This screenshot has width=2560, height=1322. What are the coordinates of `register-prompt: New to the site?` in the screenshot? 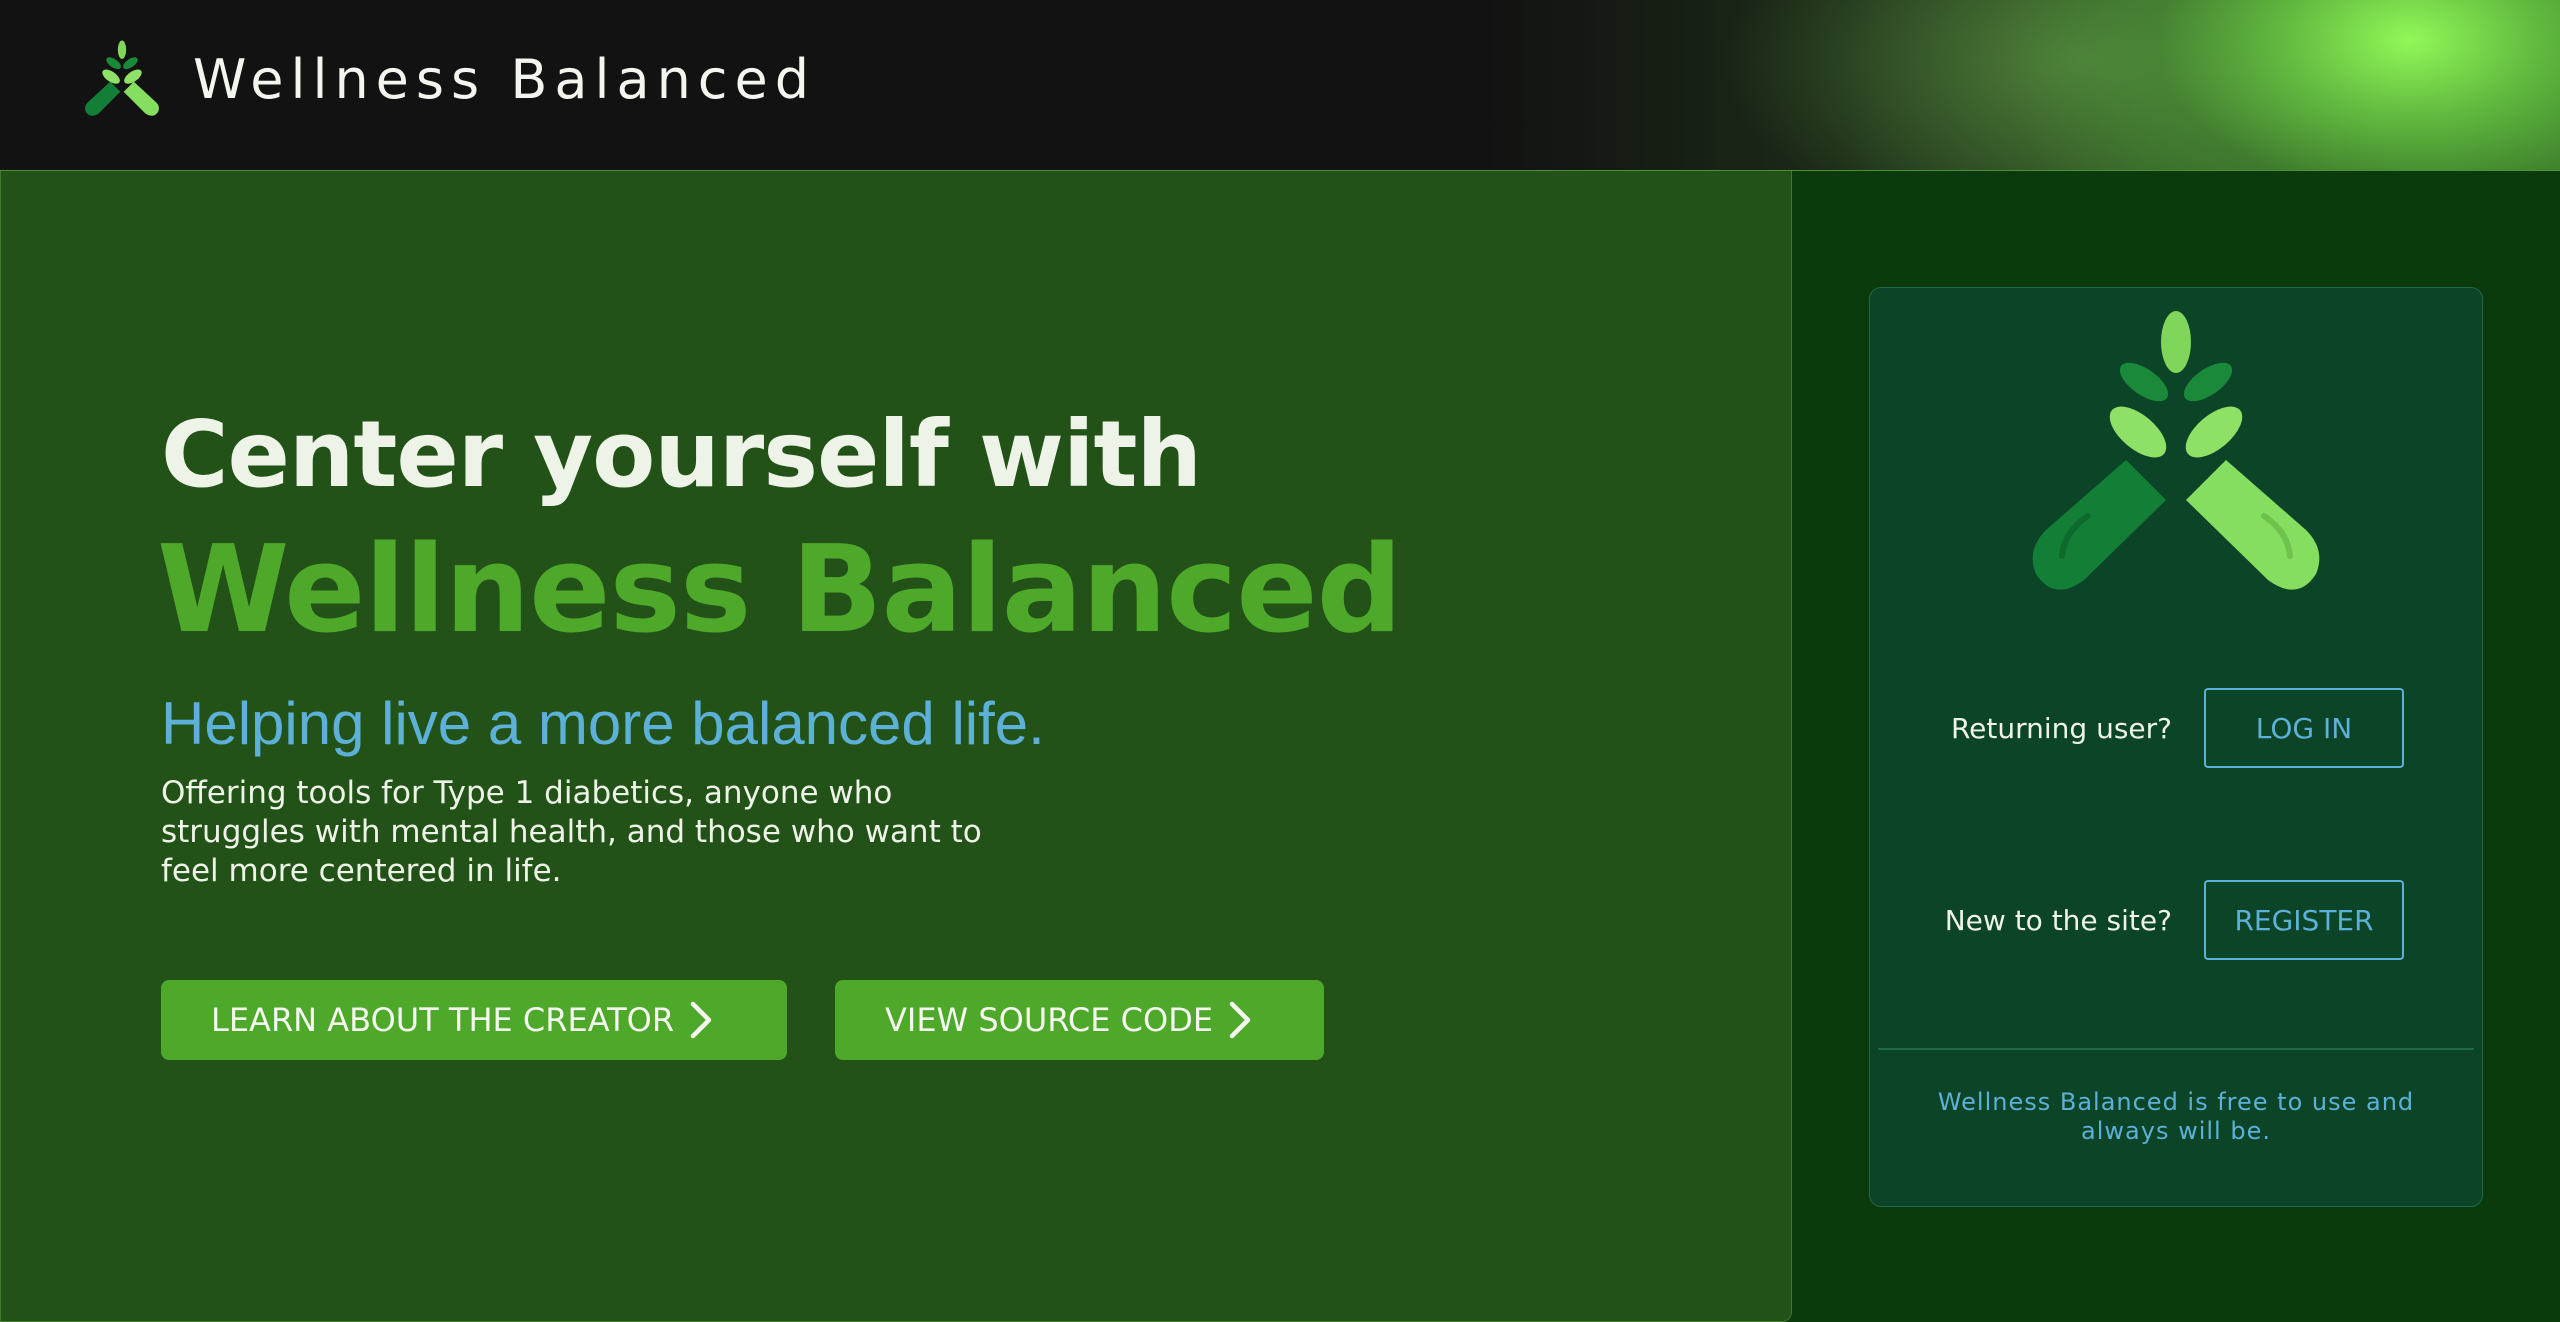 It's located at (2058, 920).